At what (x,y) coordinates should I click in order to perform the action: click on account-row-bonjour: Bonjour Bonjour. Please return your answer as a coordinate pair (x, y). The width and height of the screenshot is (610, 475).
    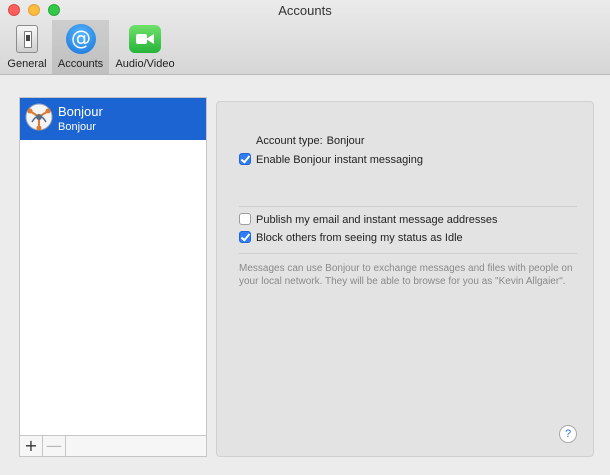
    Looking at the image, I should click on (113, 119).